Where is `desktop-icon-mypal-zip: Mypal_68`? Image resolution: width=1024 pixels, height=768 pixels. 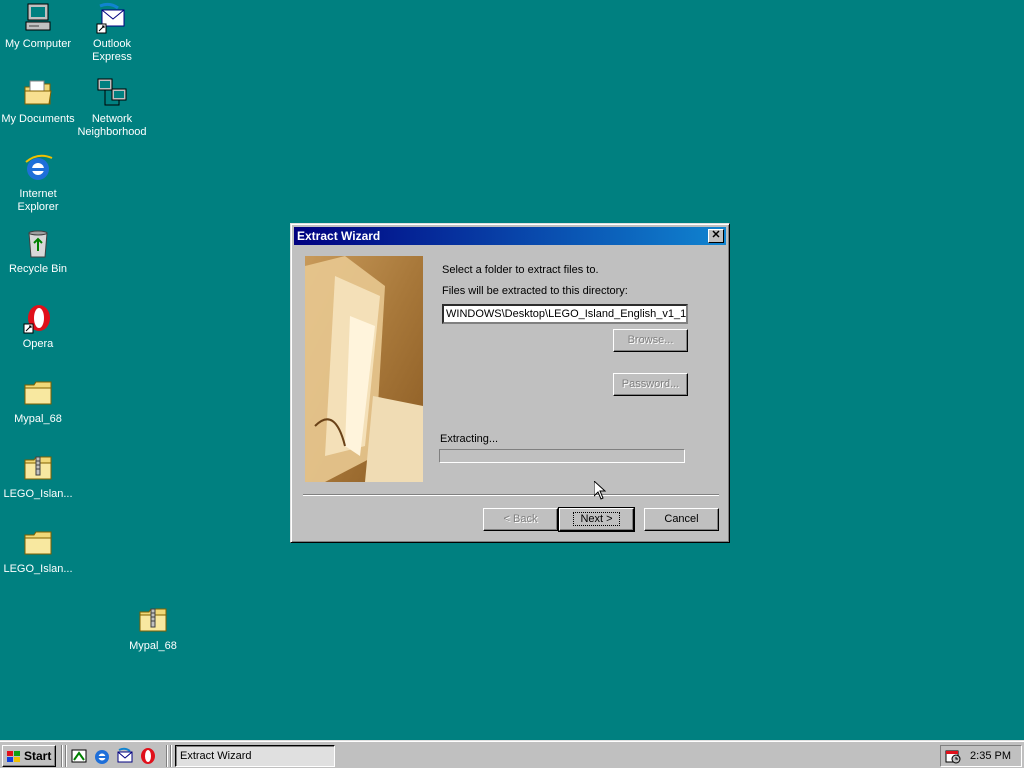 desktop-icon-mypal-zip: Mypal_68 is located at coordinates (153, 628).